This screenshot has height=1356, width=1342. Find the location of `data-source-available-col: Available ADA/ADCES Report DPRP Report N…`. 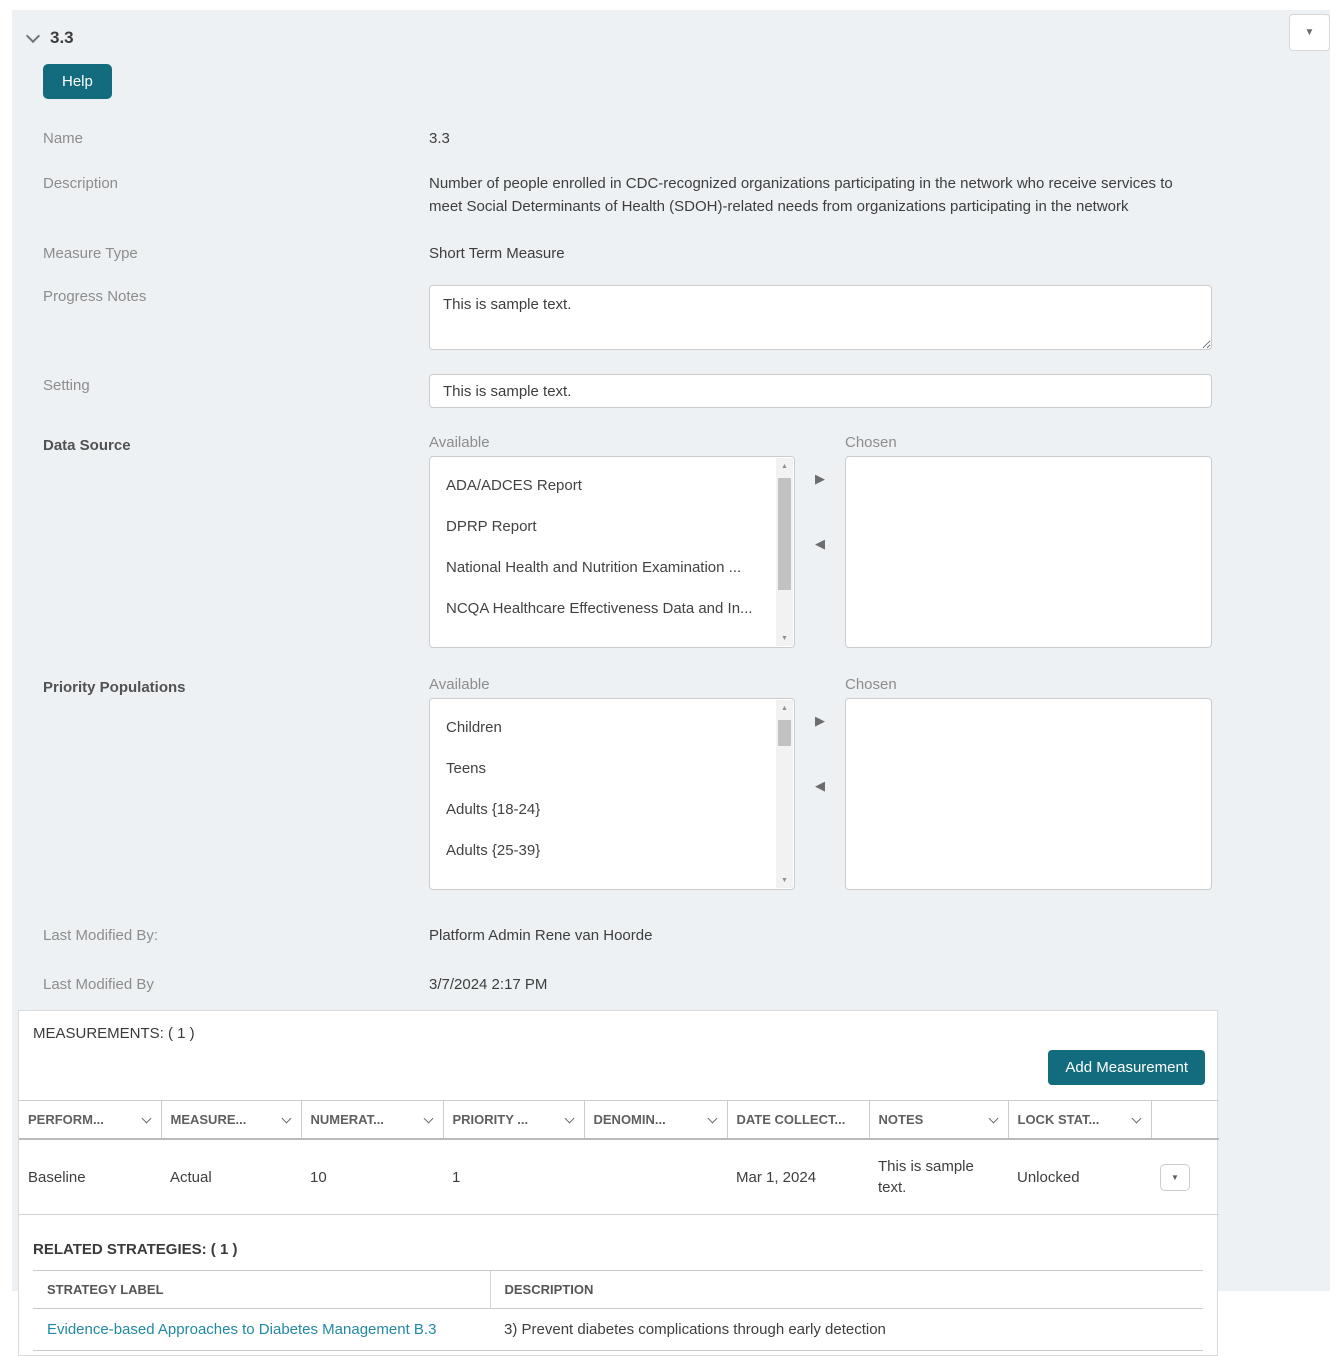

data-source-available-col: Available ADA/ADCES Report DPRP Report N… is located at coordinates (612, 541).